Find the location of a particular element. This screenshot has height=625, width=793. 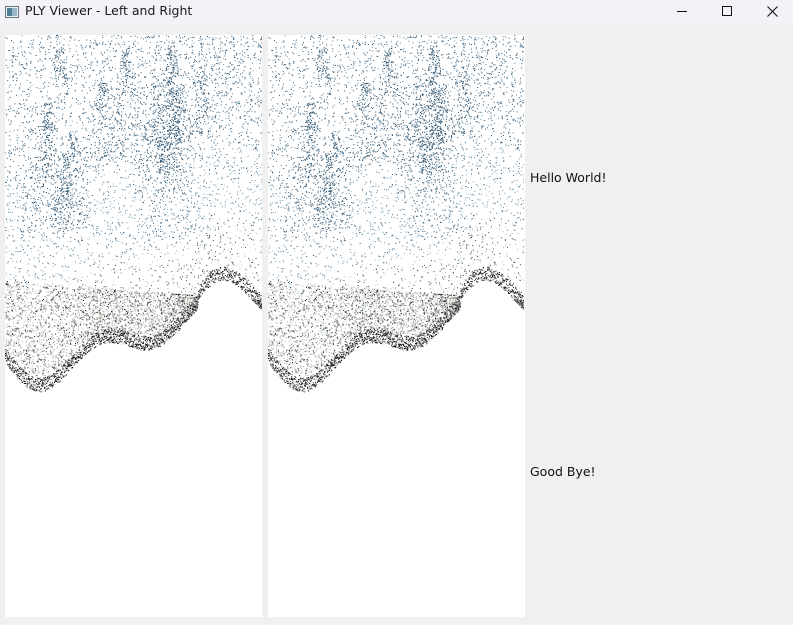

minimize-button is located at coordinates (682, 11).